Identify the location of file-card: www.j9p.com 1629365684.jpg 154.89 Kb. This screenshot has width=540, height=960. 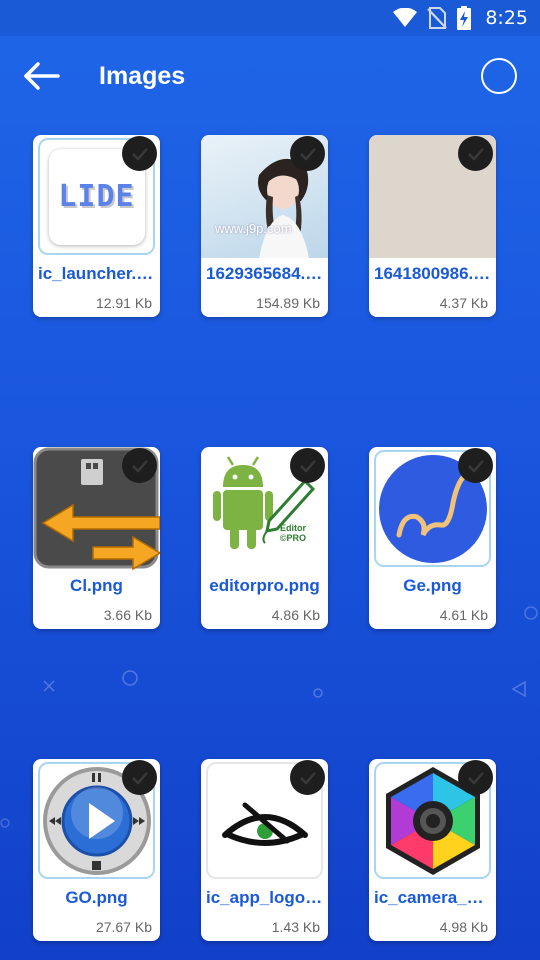
(264, 226).